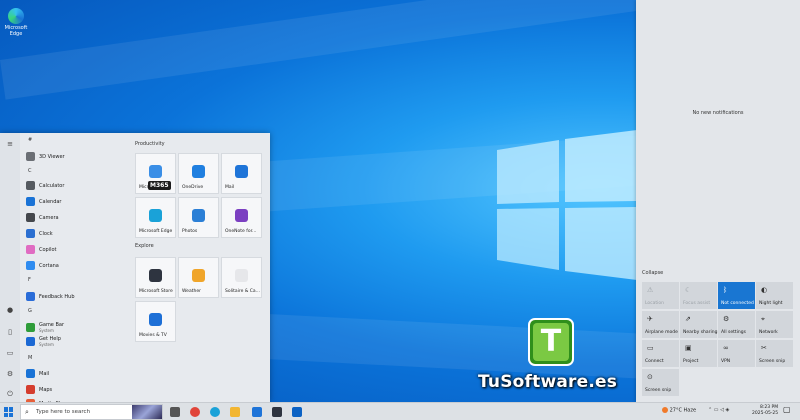  I want to click on quick-action-tile: ✂ Screen snip, so click(774, 353).